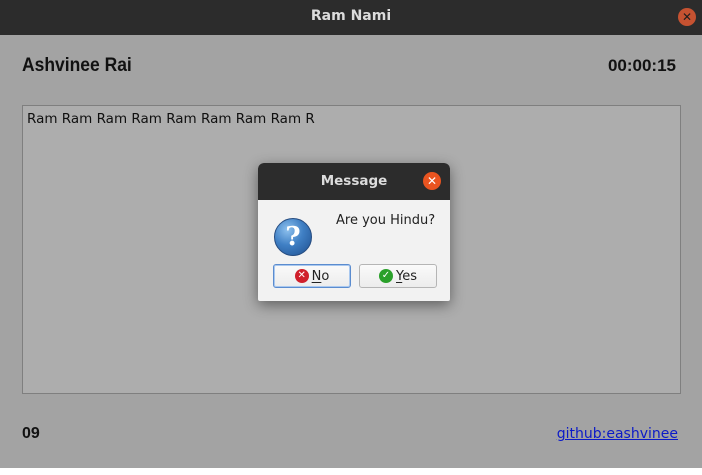 This screenshot has height=475, width=702. I want to click on no-button-label: No, so click(321, 276).